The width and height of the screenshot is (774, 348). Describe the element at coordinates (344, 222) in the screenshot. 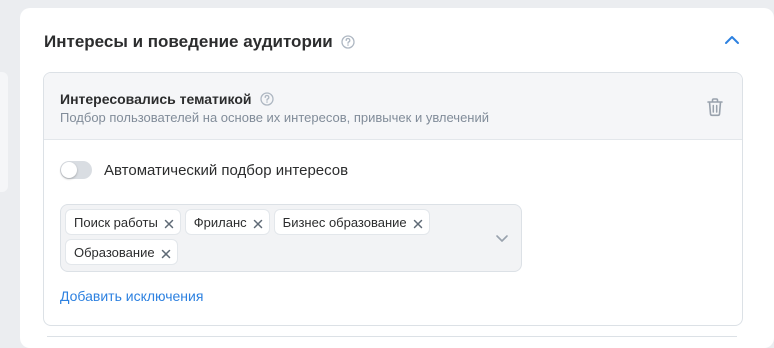

I see `tag-label: Бизнес образование` at that location.